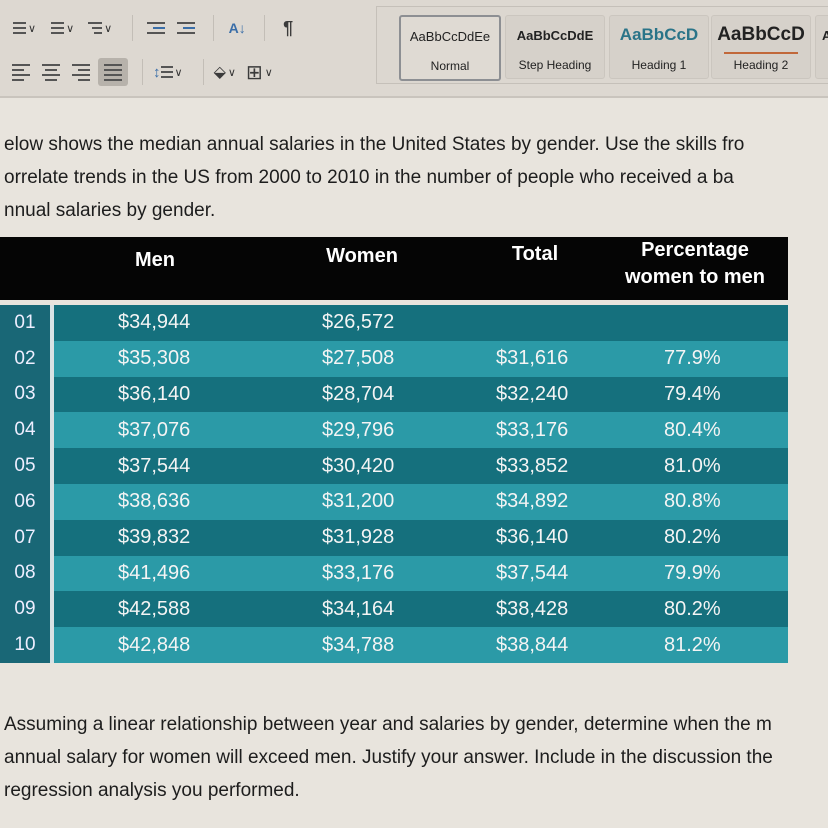  Describe the element at coordinates (27, 609) in the screenshot. I see `year-cell: 09` at that location.